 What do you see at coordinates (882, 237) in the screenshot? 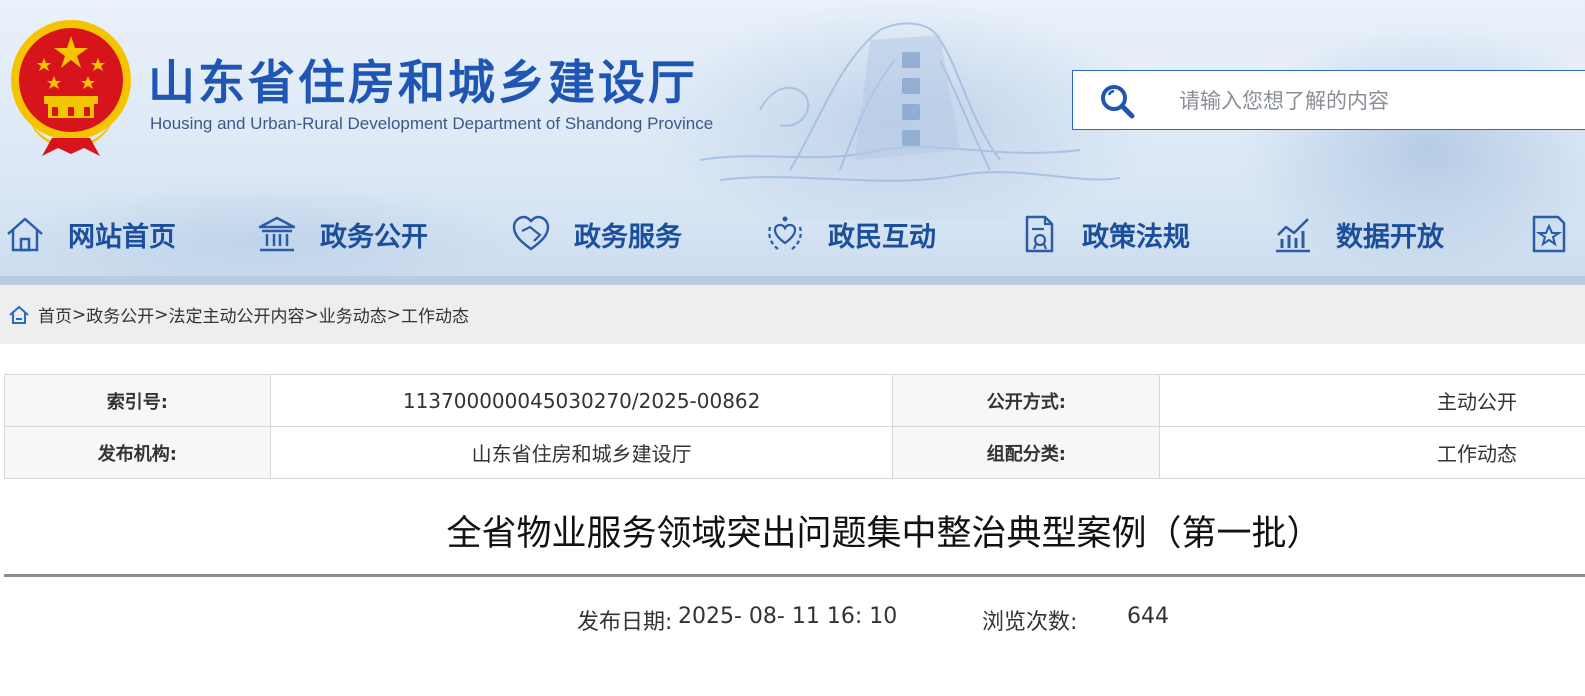
I see `nav-label: 政民互动` at bounding box center [882, 237].